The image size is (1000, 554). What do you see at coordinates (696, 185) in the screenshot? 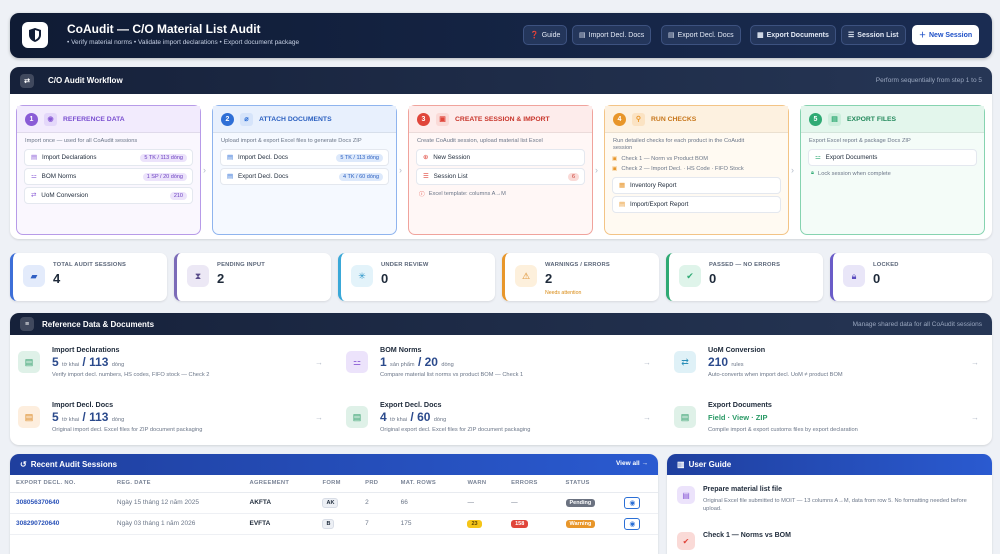
I see `inventory-report-item: ▦ Inventory Report` at bounding box center [696, 185].